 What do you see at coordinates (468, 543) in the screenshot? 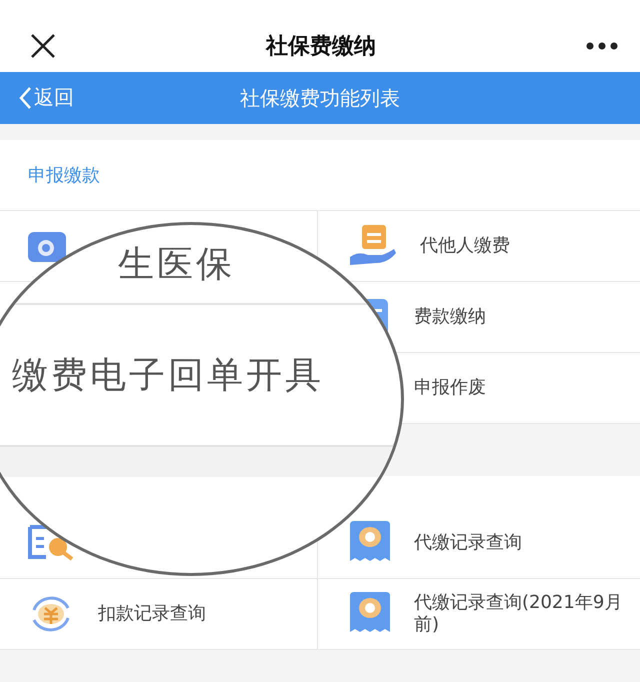
I see `menu-item: 代缴记录查询` at bounding box center [468, 543].